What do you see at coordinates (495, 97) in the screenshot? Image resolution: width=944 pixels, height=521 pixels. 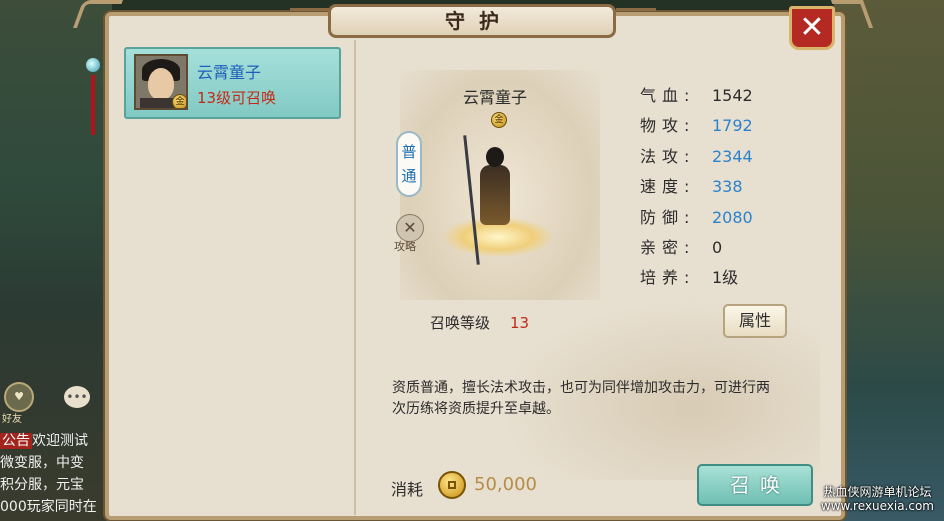 I see `hero-name: 云霄童子` at bounding box center [495, 97].